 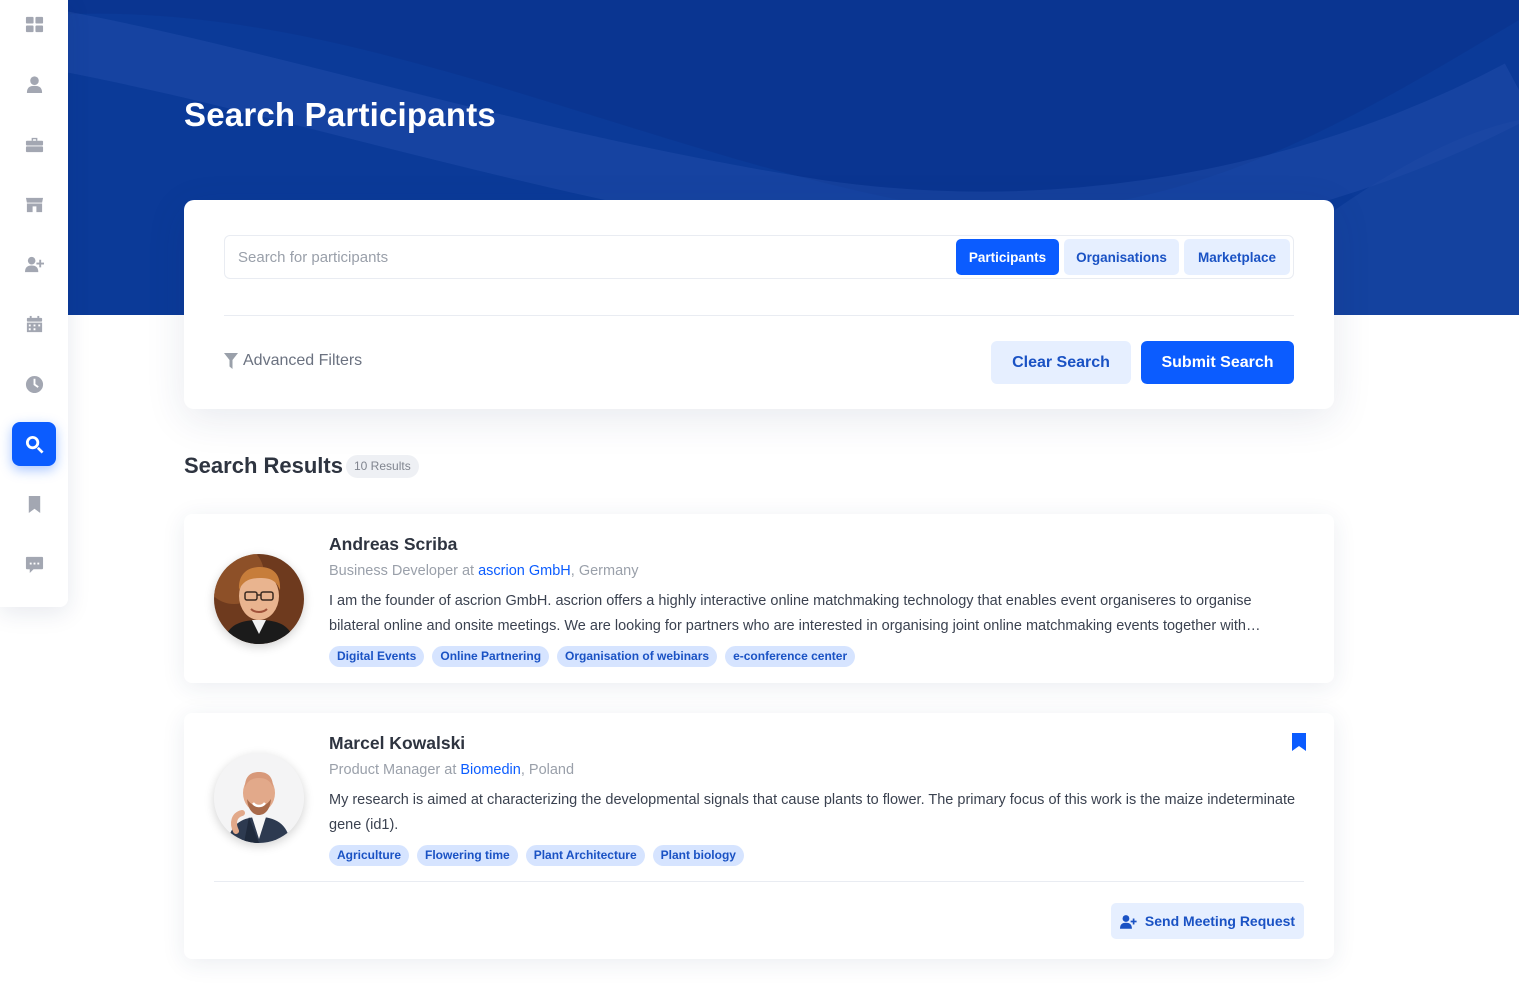 What do you see at coordinates (395, 770) in the screenshot?
I see `role-text: Product Manager at` at bounding box center [395, 770].